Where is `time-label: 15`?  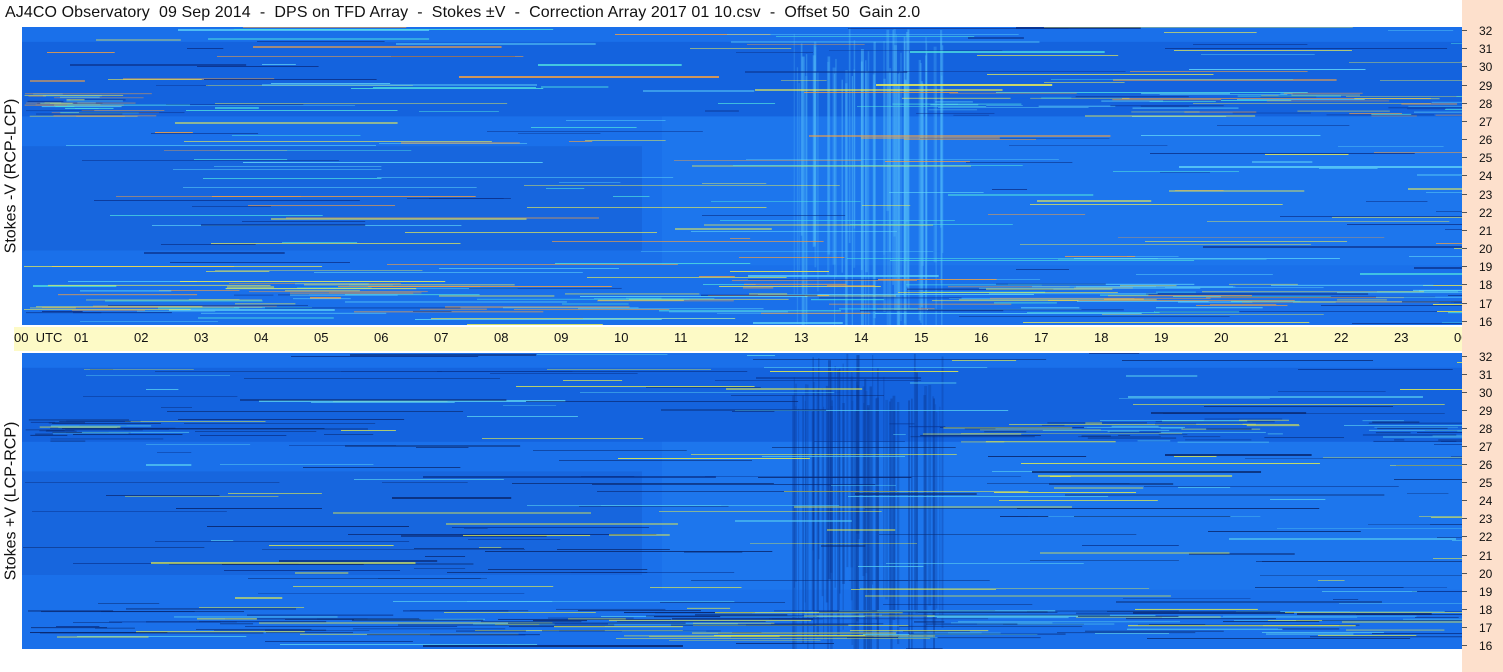 time-label: 15 is located at coordinates (921, 337).